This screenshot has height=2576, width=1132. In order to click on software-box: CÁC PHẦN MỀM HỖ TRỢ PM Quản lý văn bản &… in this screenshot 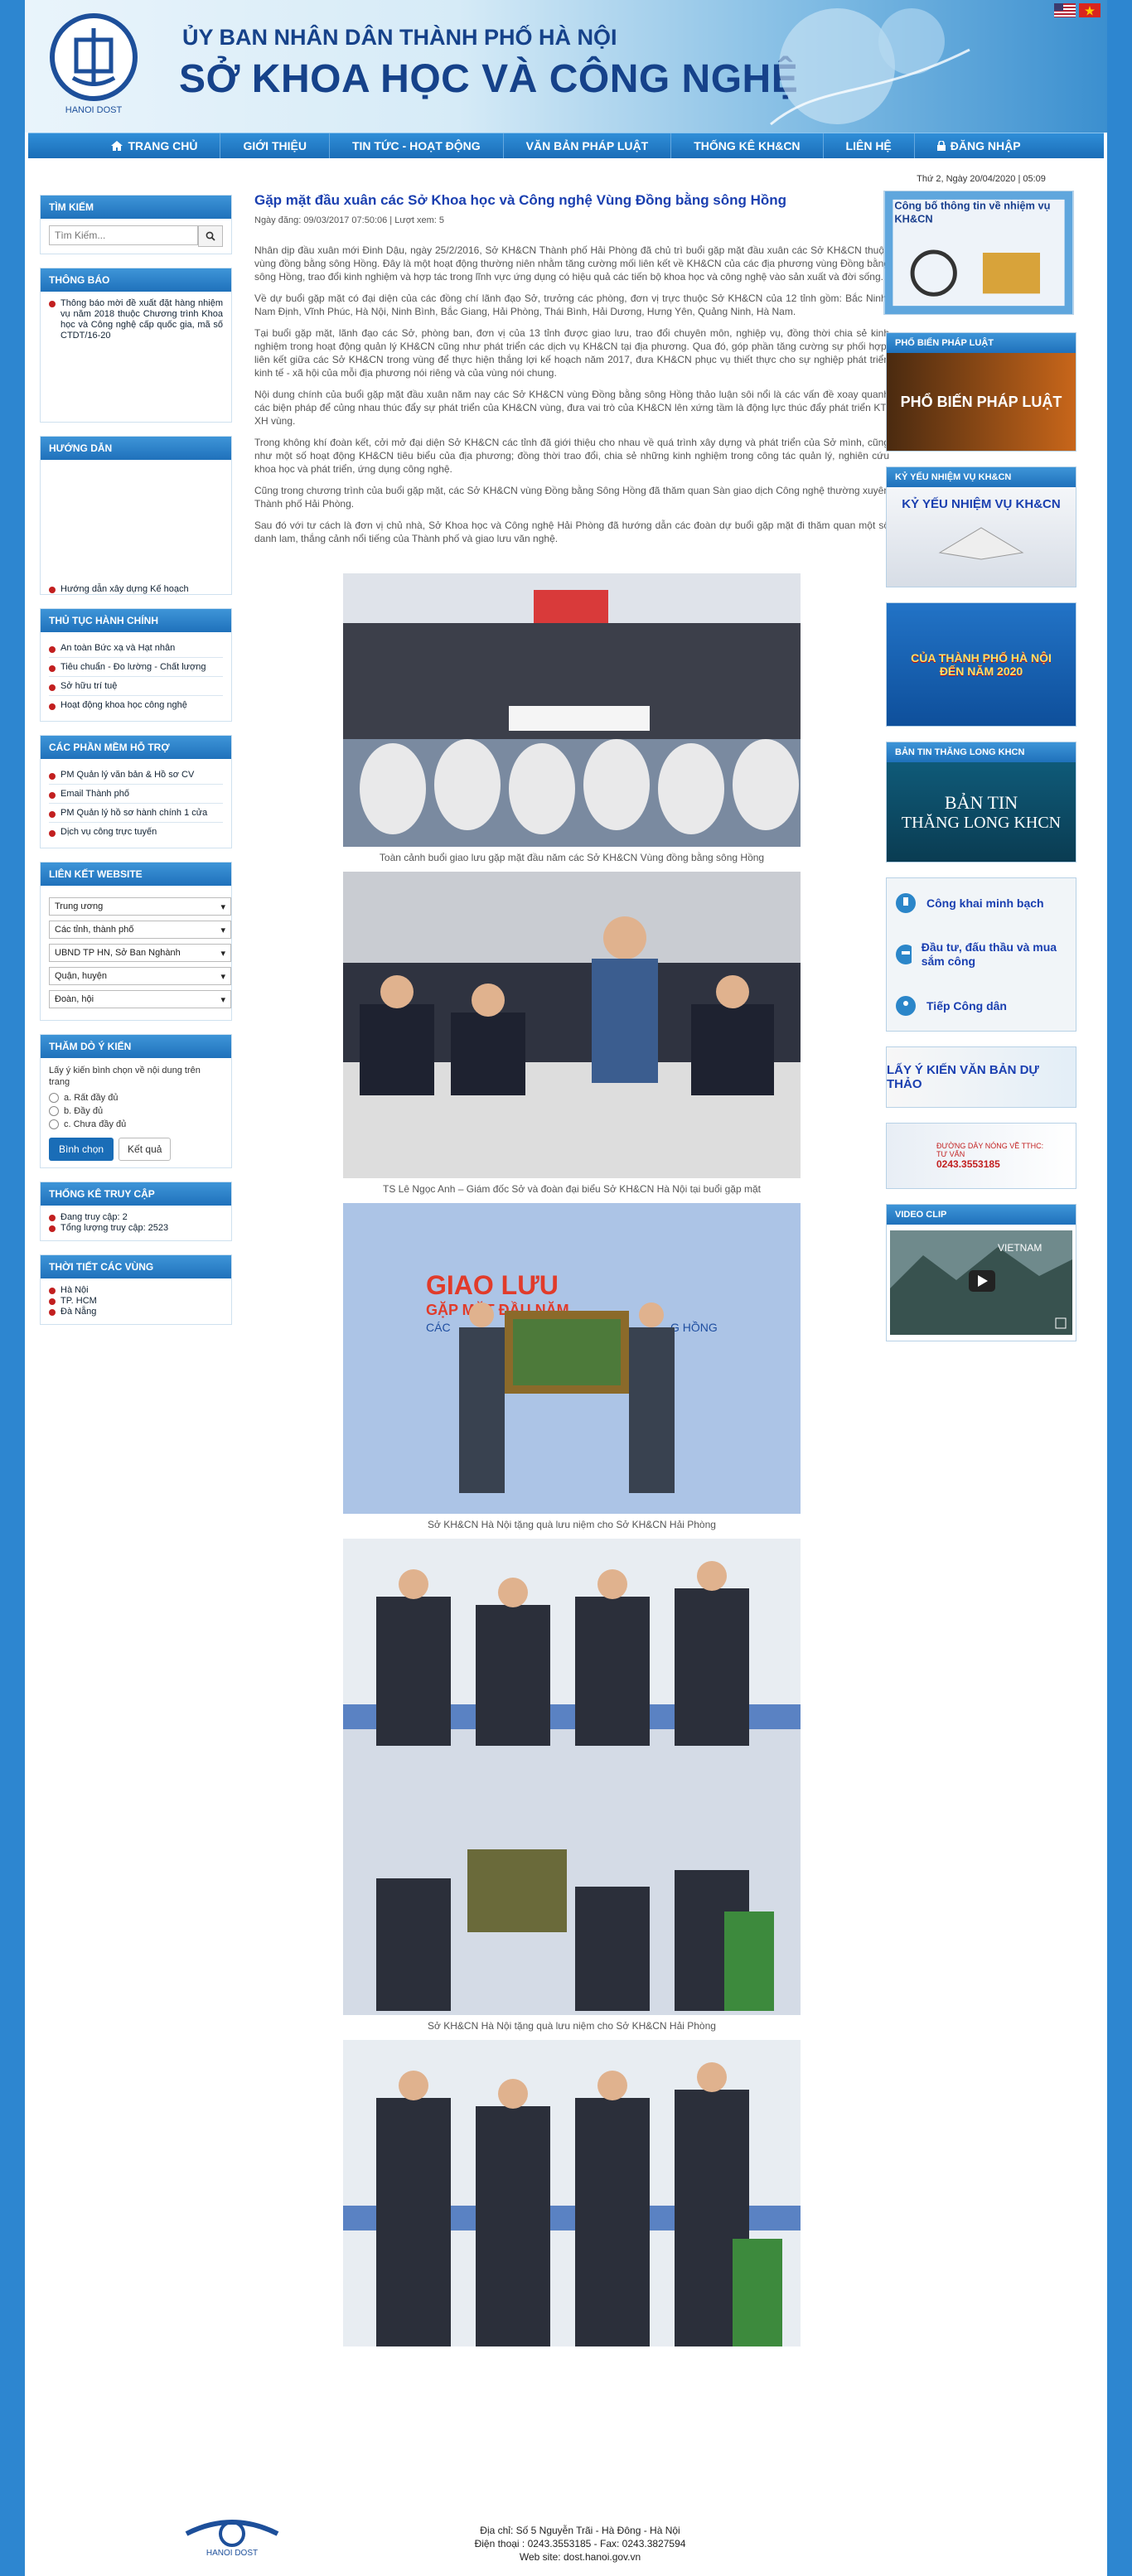, I will do `click(136, 791)`.